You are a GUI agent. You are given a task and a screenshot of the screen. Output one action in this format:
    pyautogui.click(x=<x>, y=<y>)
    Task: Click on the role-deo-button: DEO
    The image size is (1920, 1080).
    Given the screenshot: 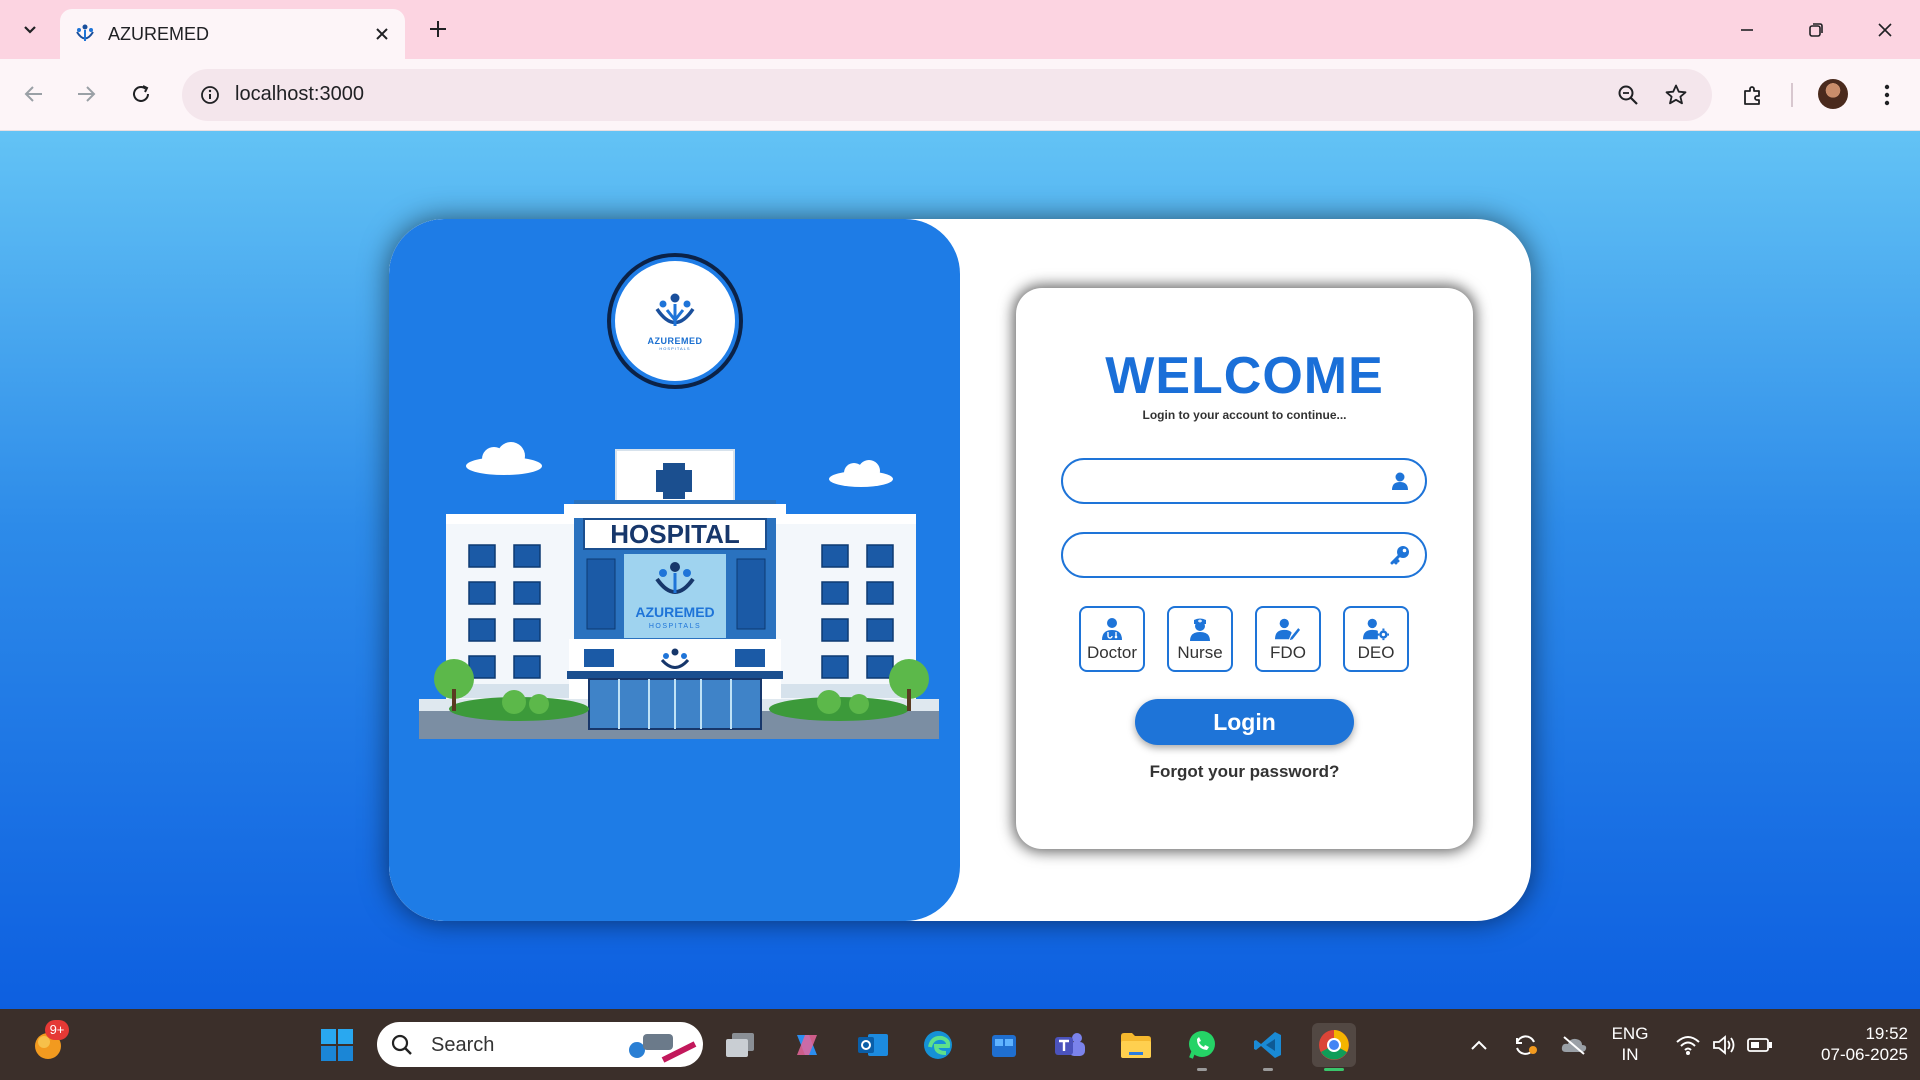 What is the action you would take?
    pyautogui.click(x=1376, y=639)
    